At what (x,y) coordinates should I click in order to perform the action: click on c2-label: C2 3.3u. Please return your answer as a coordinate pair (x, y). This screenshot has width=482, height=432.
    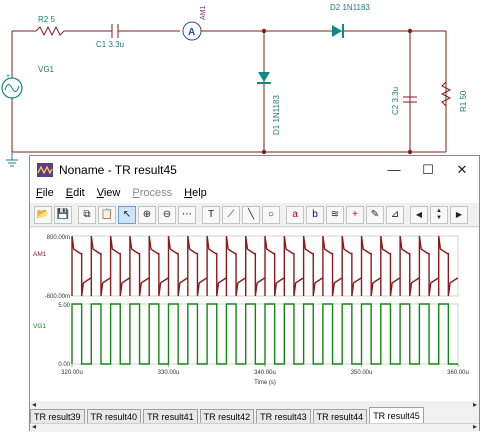
    Looking at the image, I should click on (395, 101).